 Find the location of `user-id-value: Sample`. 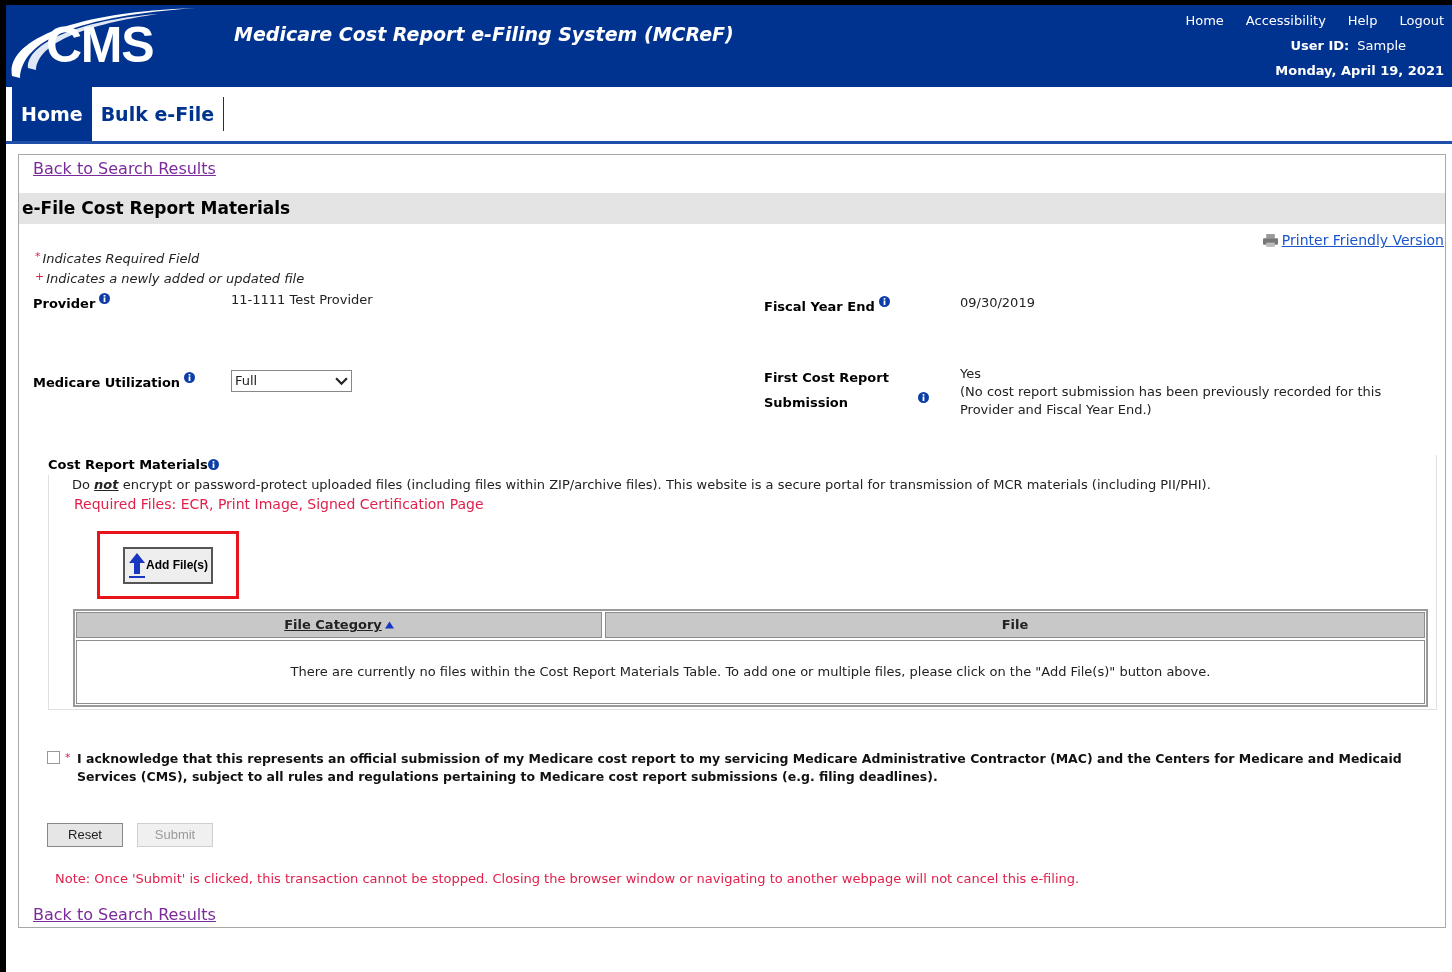

user-id-value: Sample is located at coordinates (1381, 46).